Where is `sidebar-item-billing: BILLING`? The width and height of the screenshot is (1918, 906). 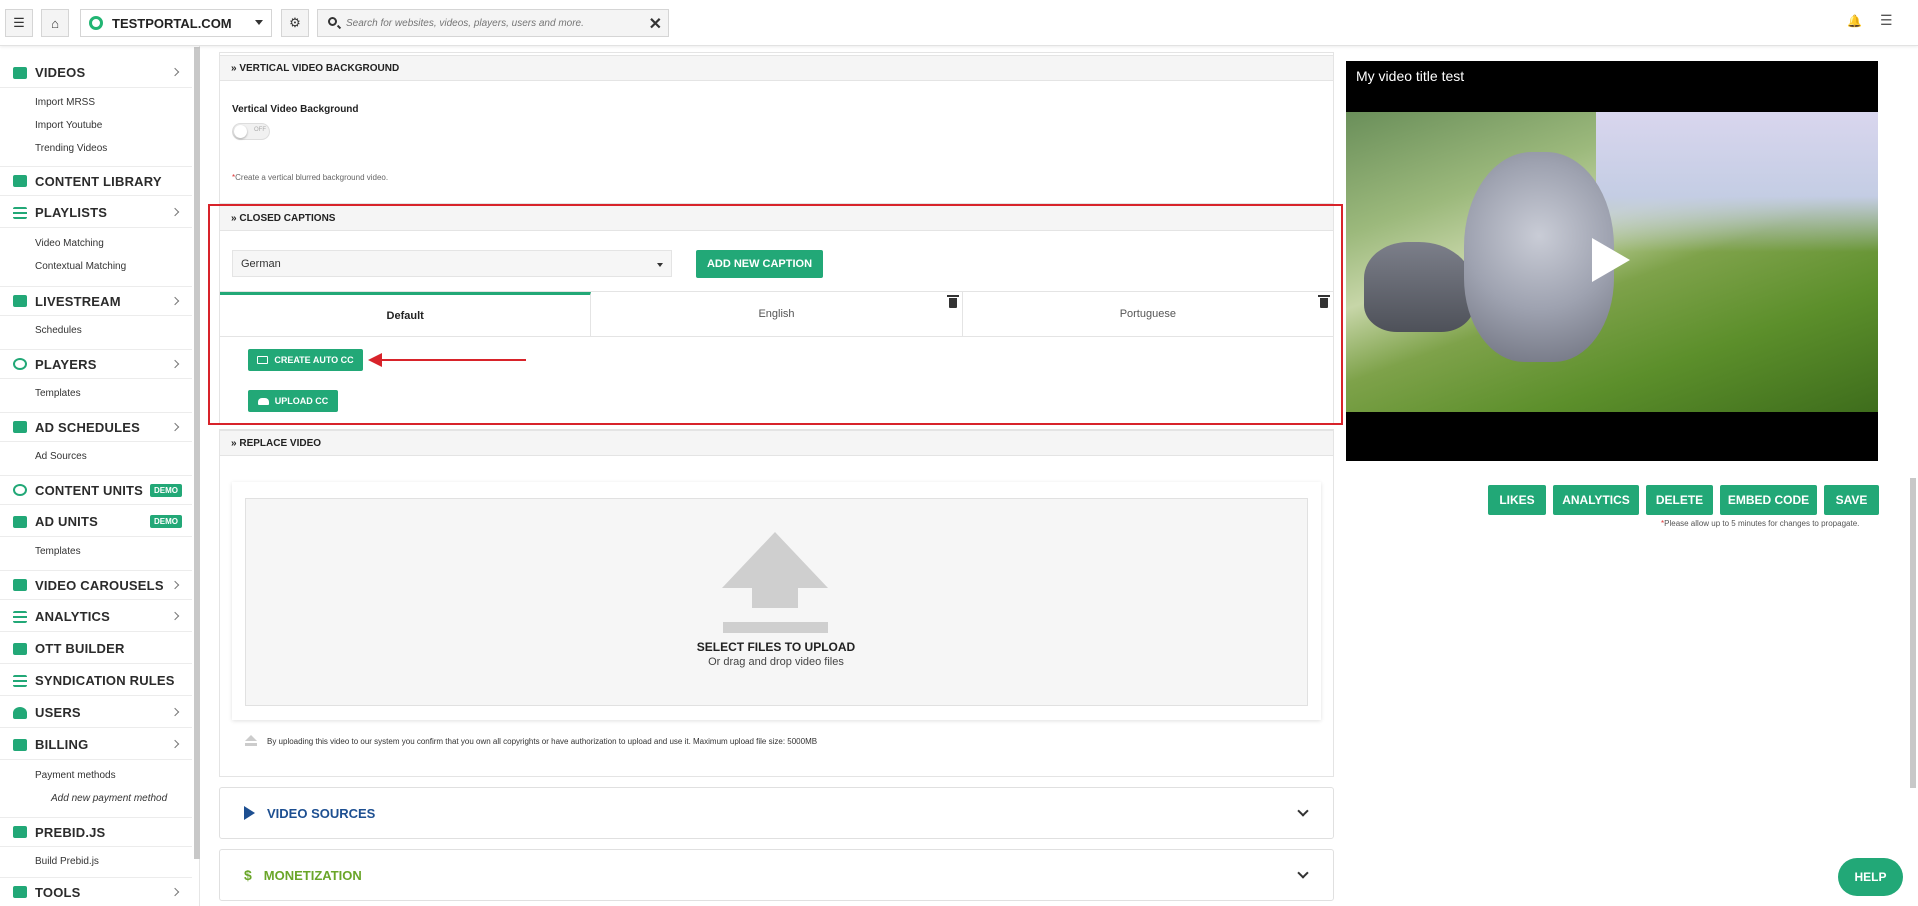 sidebar-item-billing: BILLING is located at coordinates (96, 745).